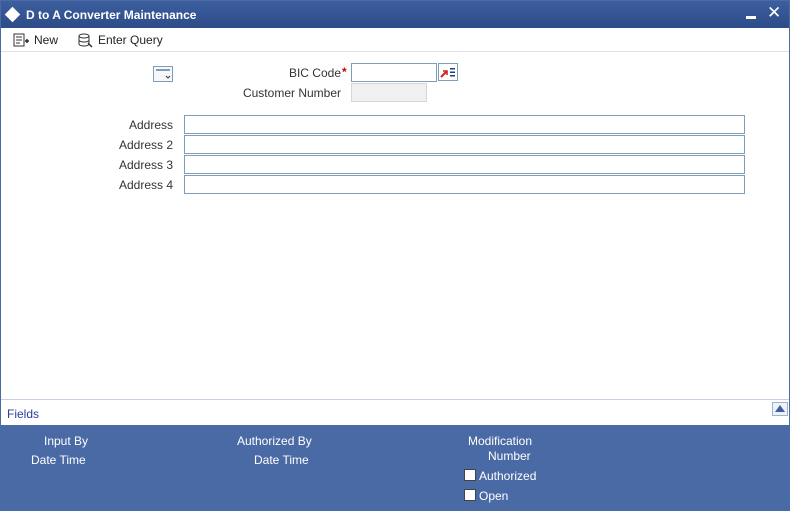  What do you see at coordinates (314, 73) in the screenshot?
I see `bic-code-label-text: BIC Code` at bounding box center [314, 73].